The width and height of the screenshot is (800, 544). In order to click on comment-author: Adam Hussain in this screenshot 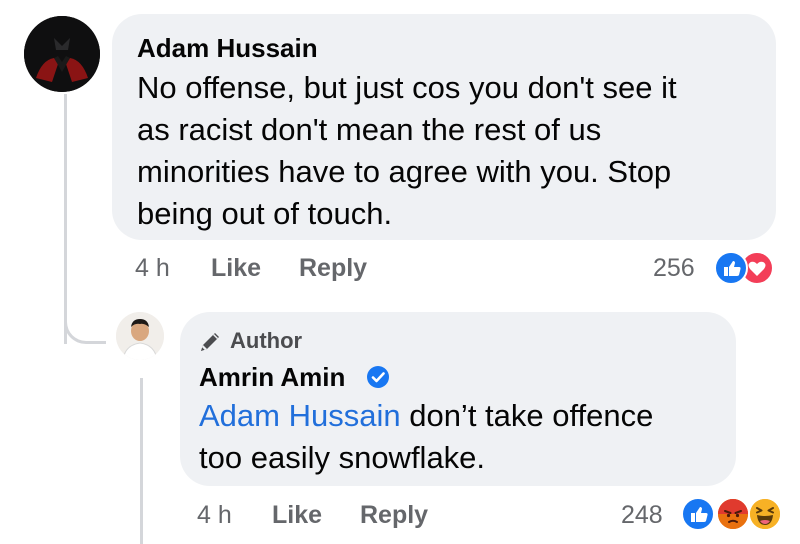, I will do `click(227, 48)`.